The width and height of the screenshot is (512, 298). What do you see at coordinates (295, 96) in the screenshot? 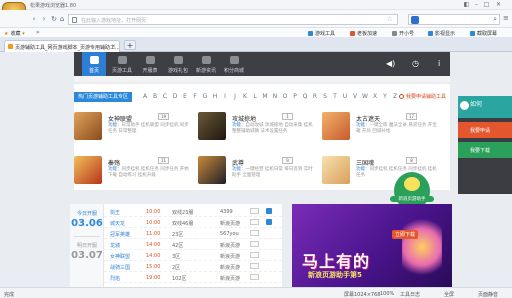
I see `letter-filter: P` at bounding box center [295, 96].